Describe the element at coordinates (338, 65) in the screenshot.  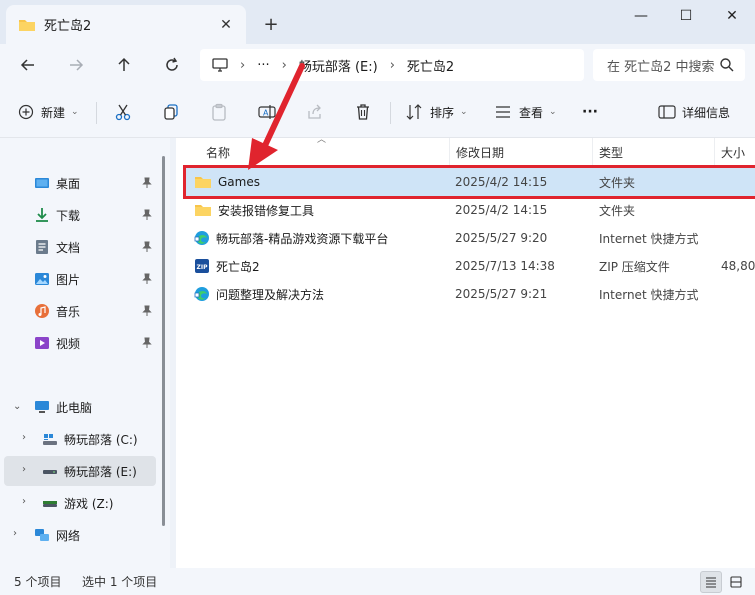
I see `breadcrumb-drive: 畅玩部落 (E:)` at that location.